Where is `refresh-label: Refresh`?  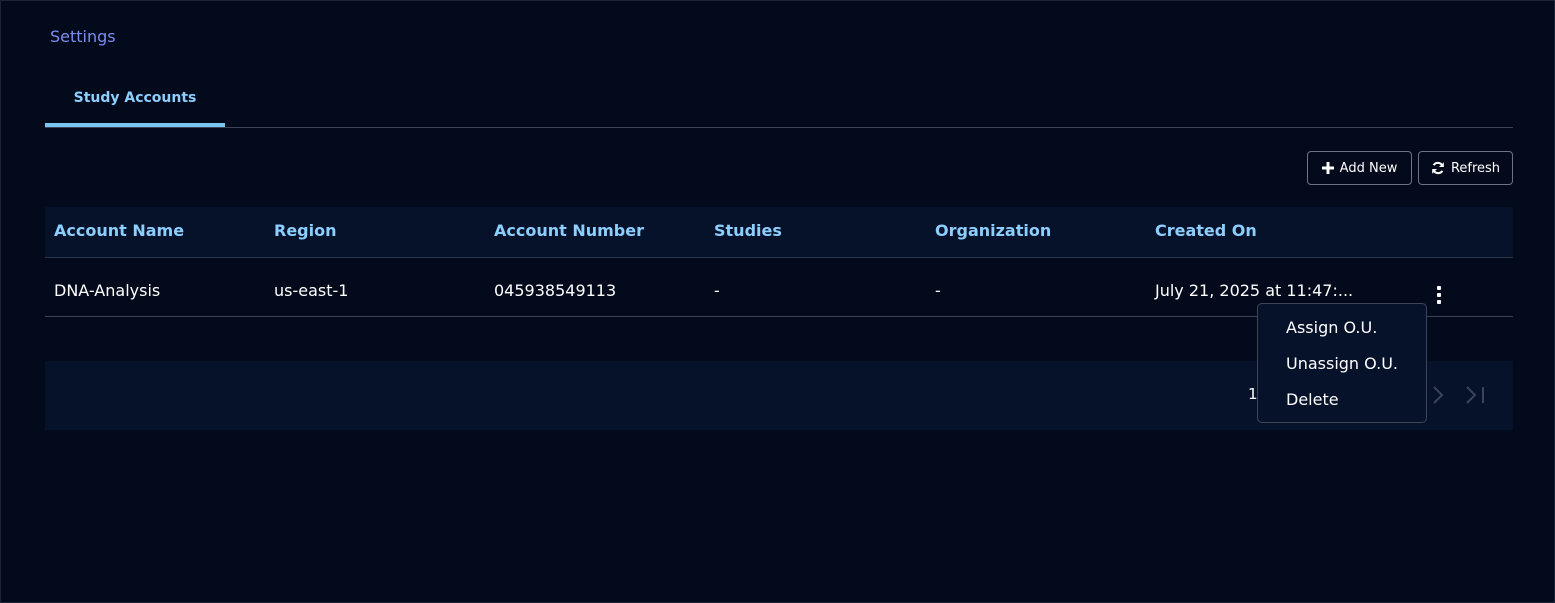
refresh-label: Refresh is located at coordinates (1475, 168).